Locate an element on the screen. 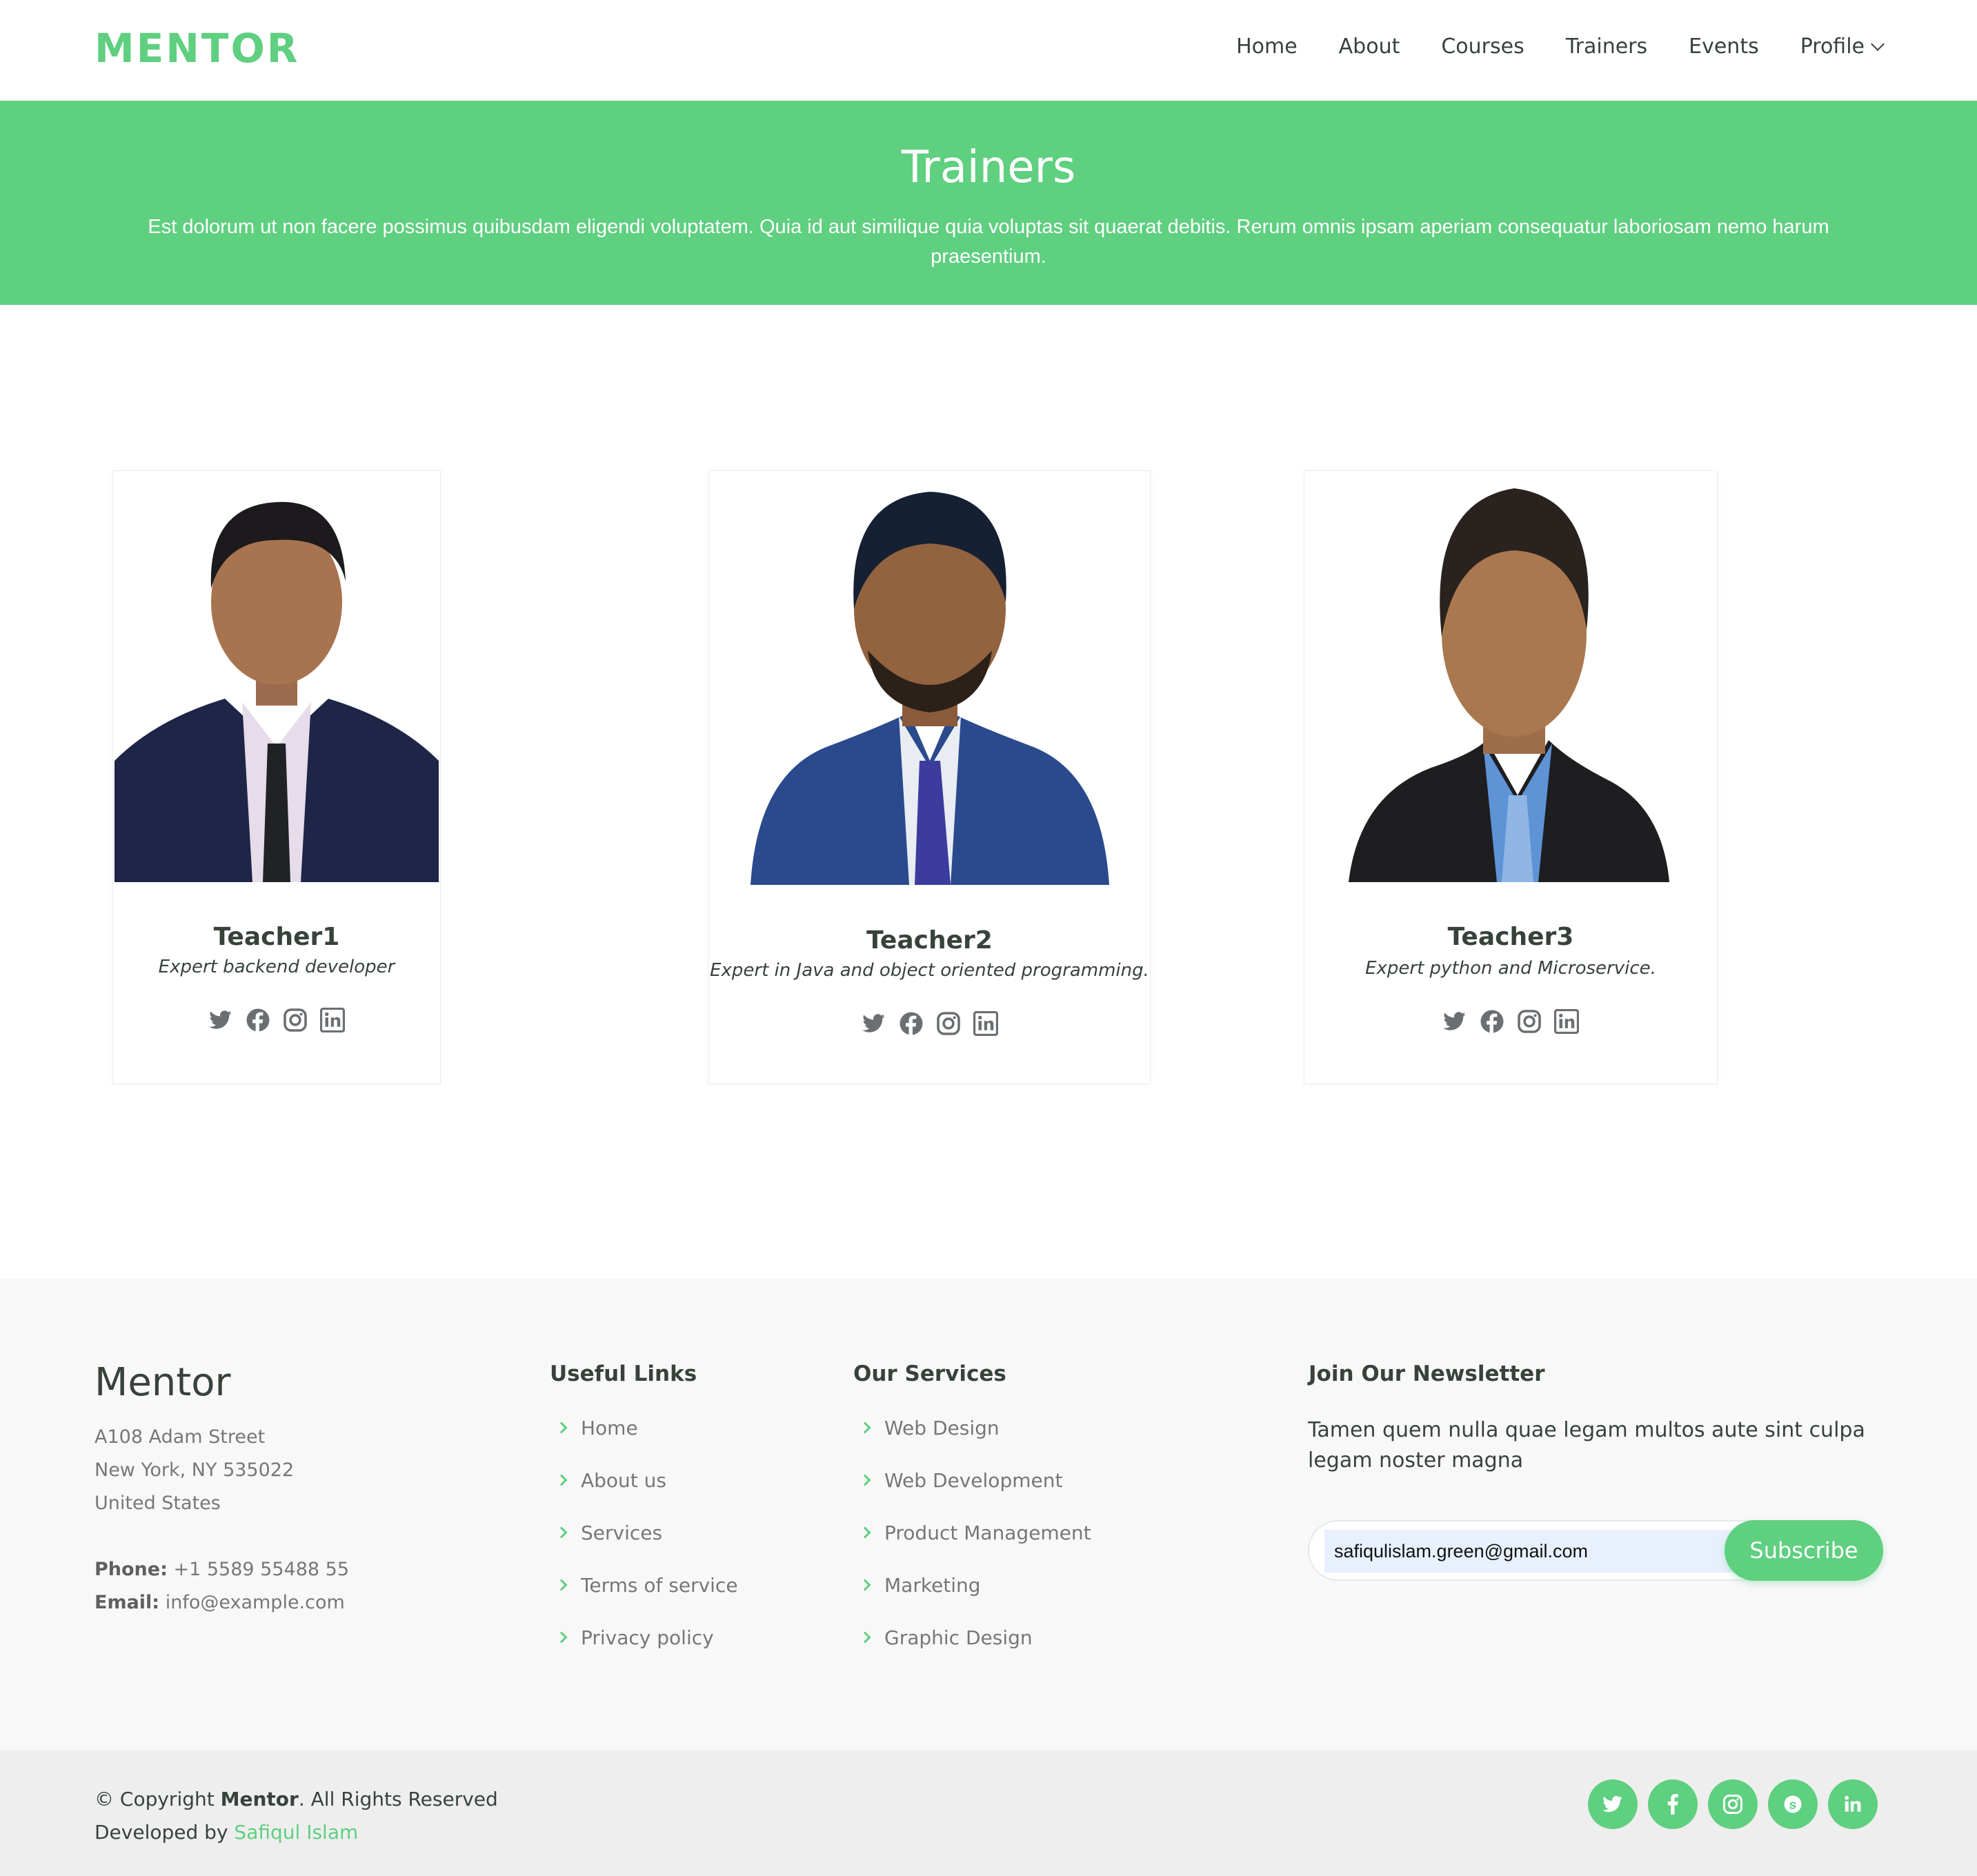 This screenshot has height=1876, width=1977. trainer-card: Teacher3 Expert python and Microservice. is located at coordinates (1511, 777).